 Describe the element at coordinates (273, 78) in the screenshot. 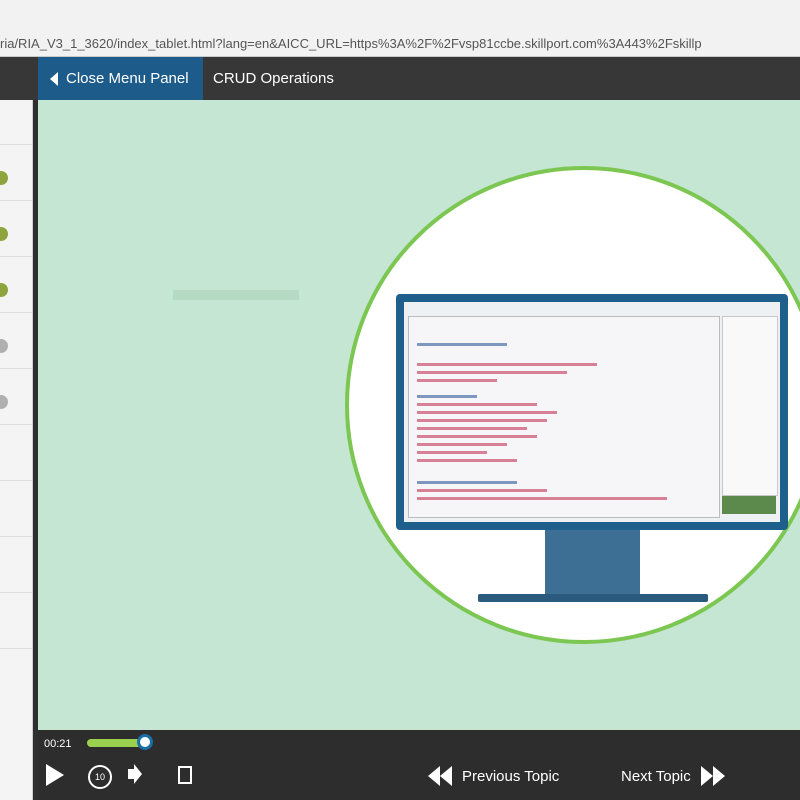

I see `topic-title: CRUD Operations` at that location.